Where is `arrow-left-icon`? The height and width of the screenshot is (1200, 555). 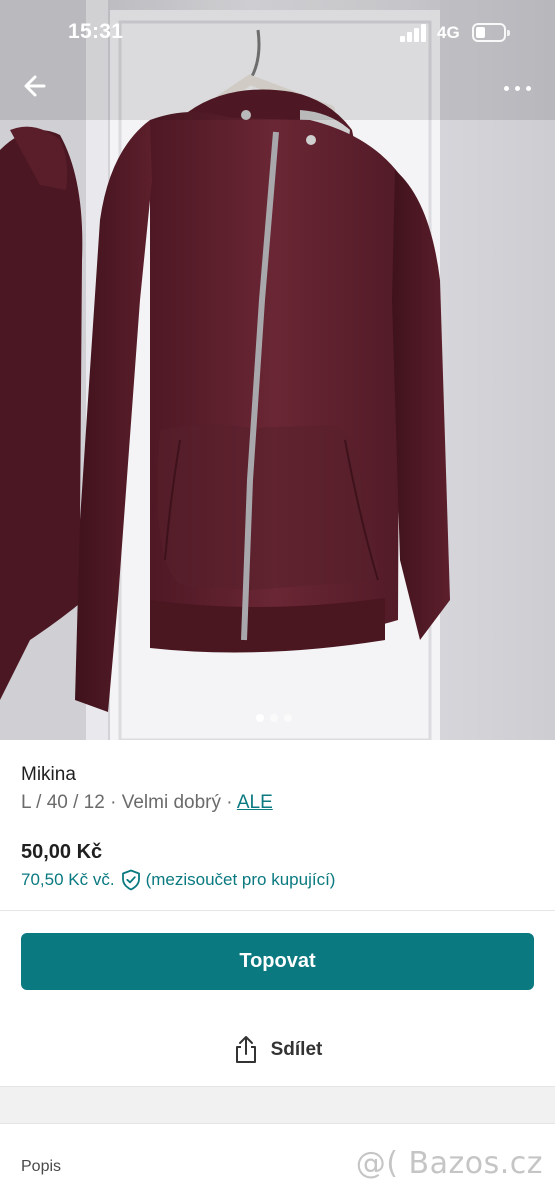
arrow-left-icon is located at coordinates (35, 86).